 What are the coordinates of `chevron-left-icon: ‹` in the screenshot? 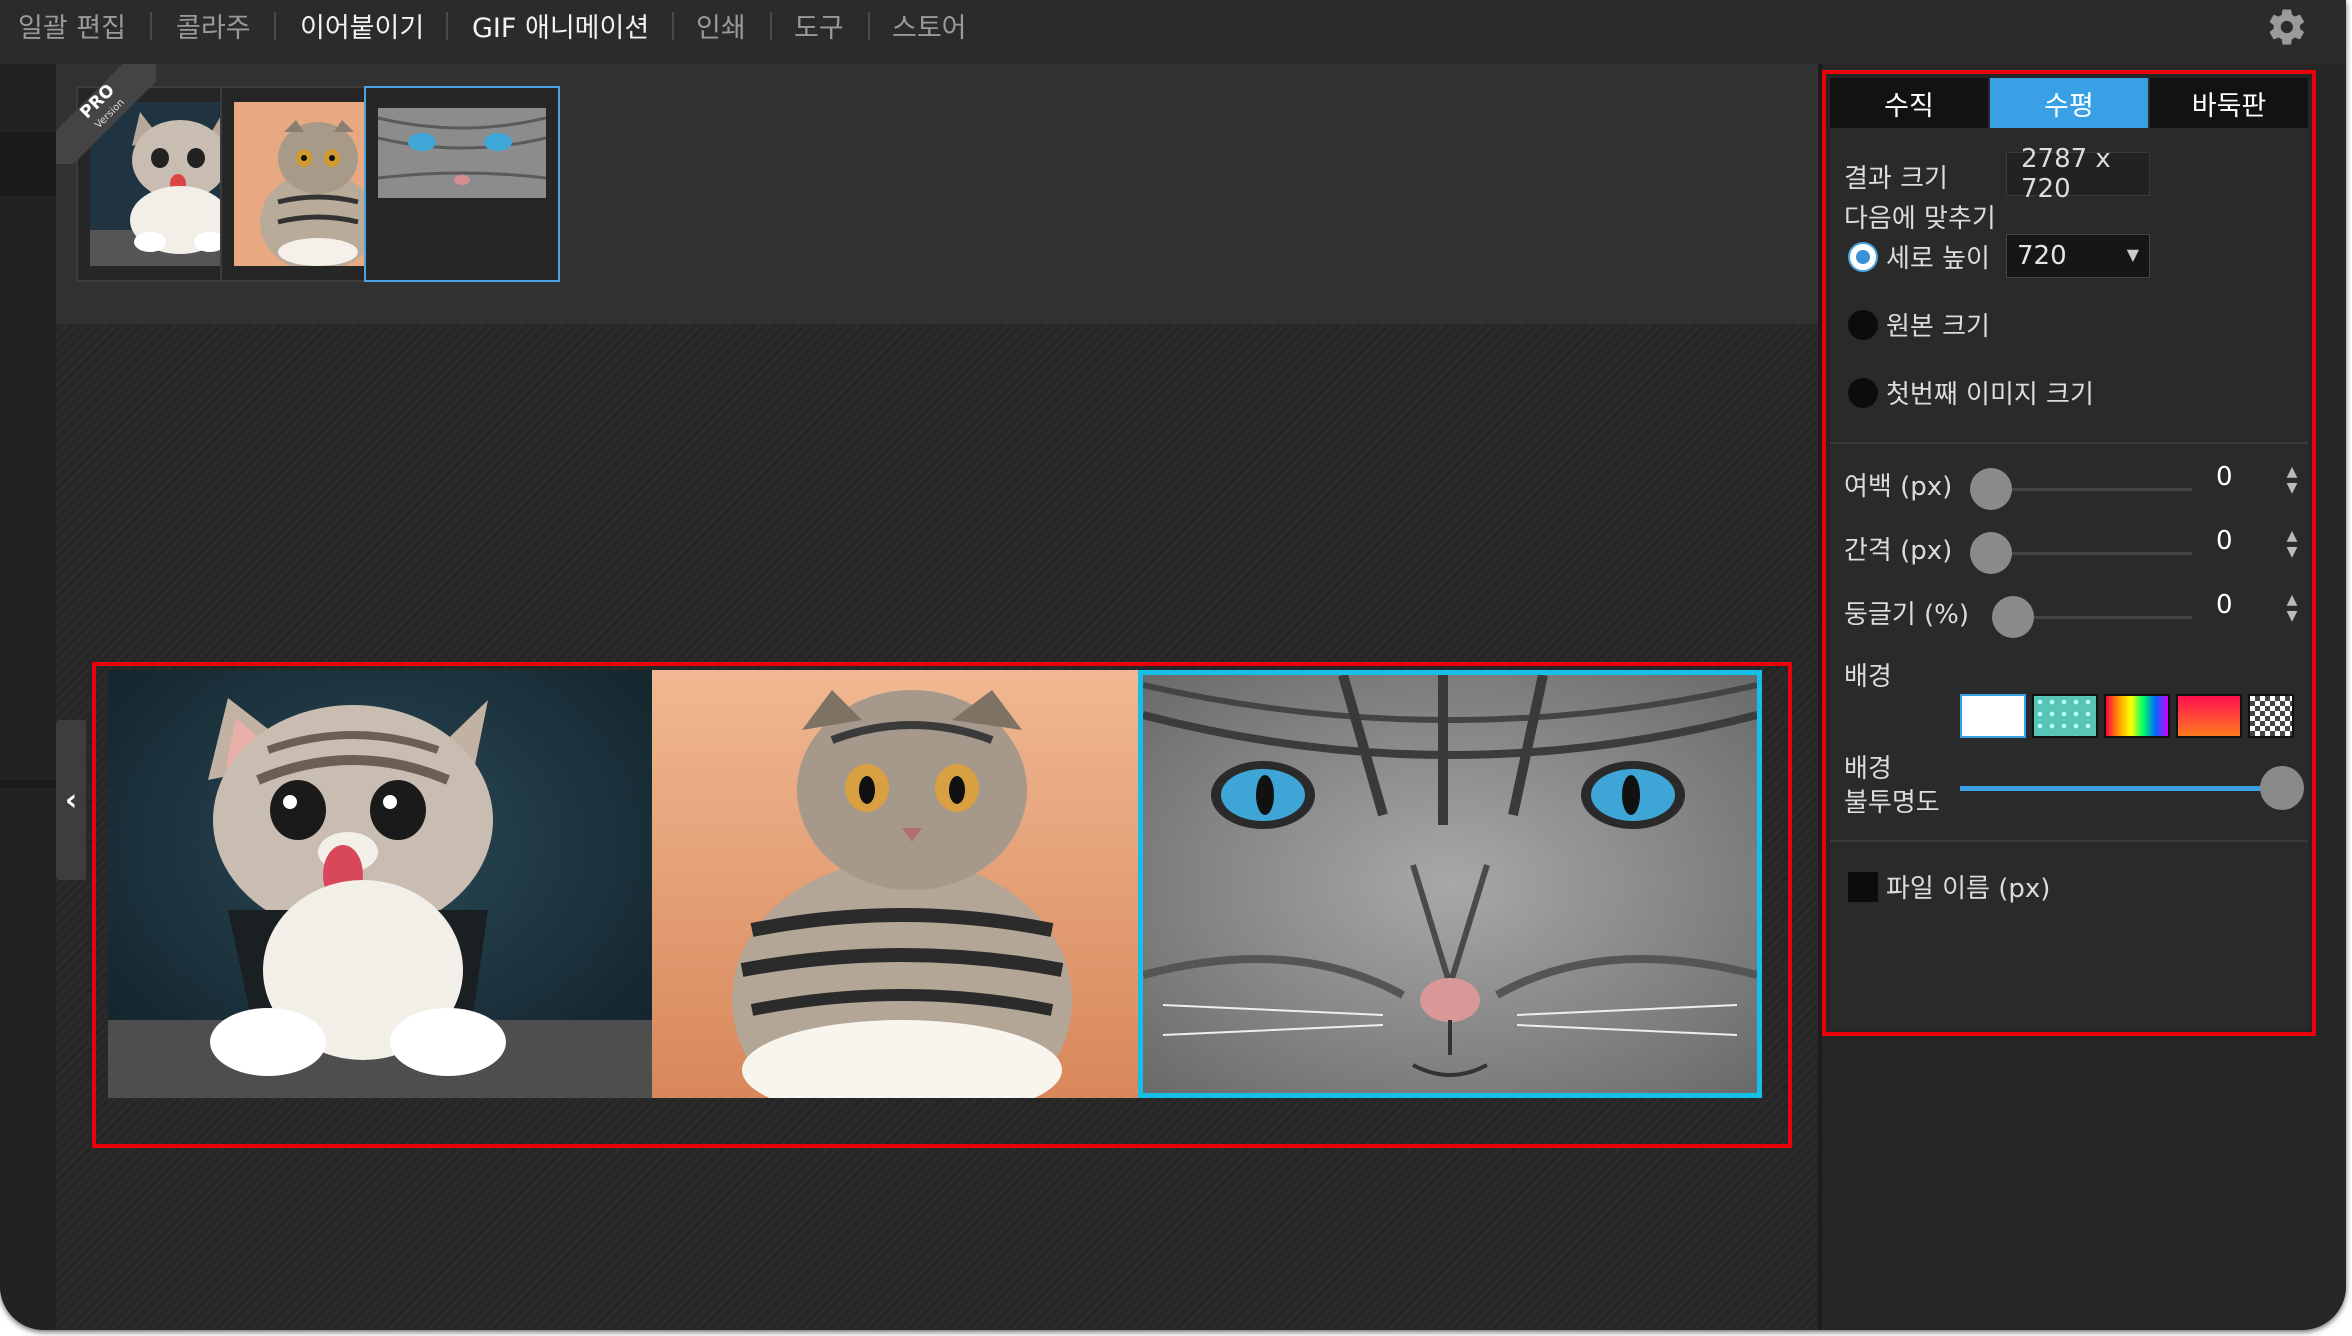 It's located at (71, 800).